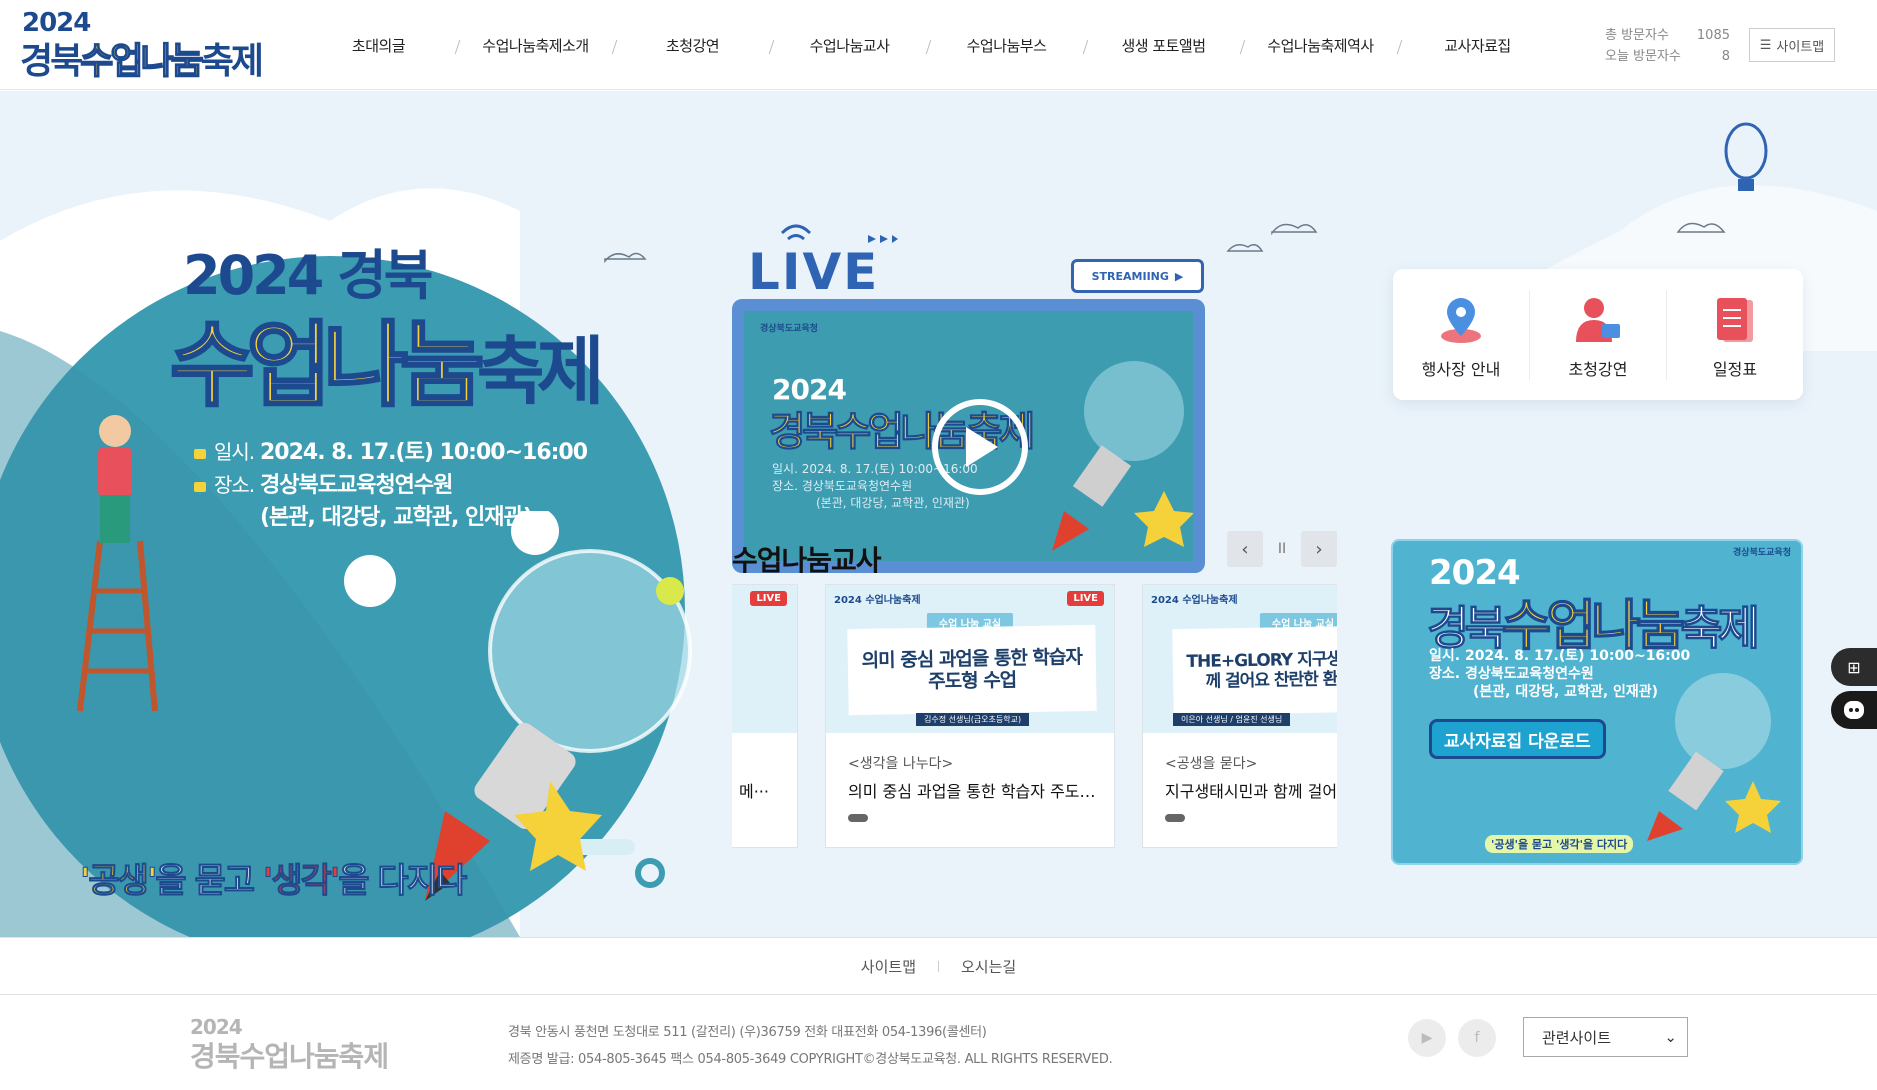 The width and height of the screenshot is (1877, 1090). I want to click on poster-date: 2024. 8. 17.(토) 10:00~16:00, so click(424, 452).